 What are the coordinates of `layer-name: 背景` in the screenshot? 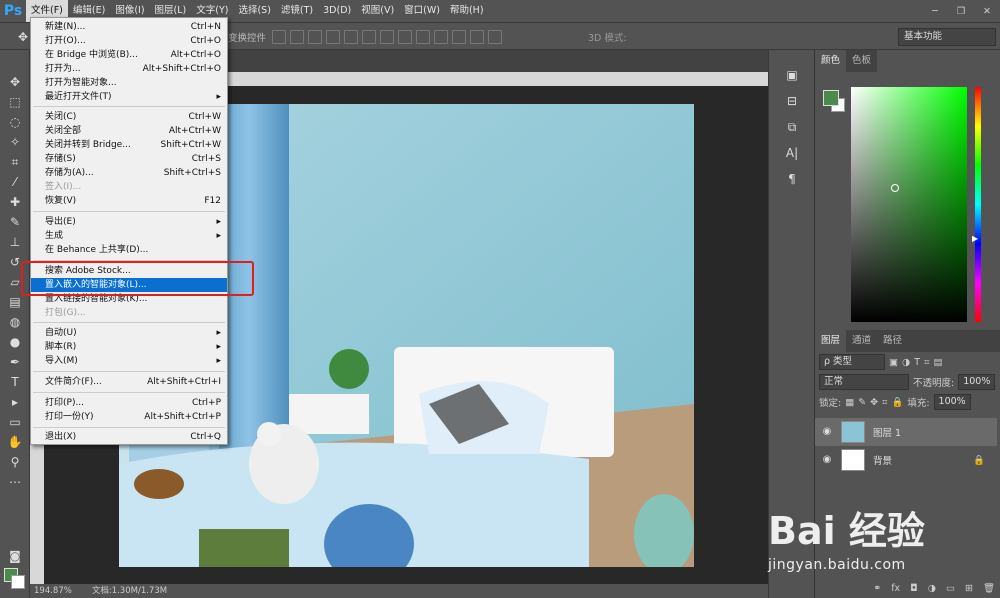 It's located at (882, 460).